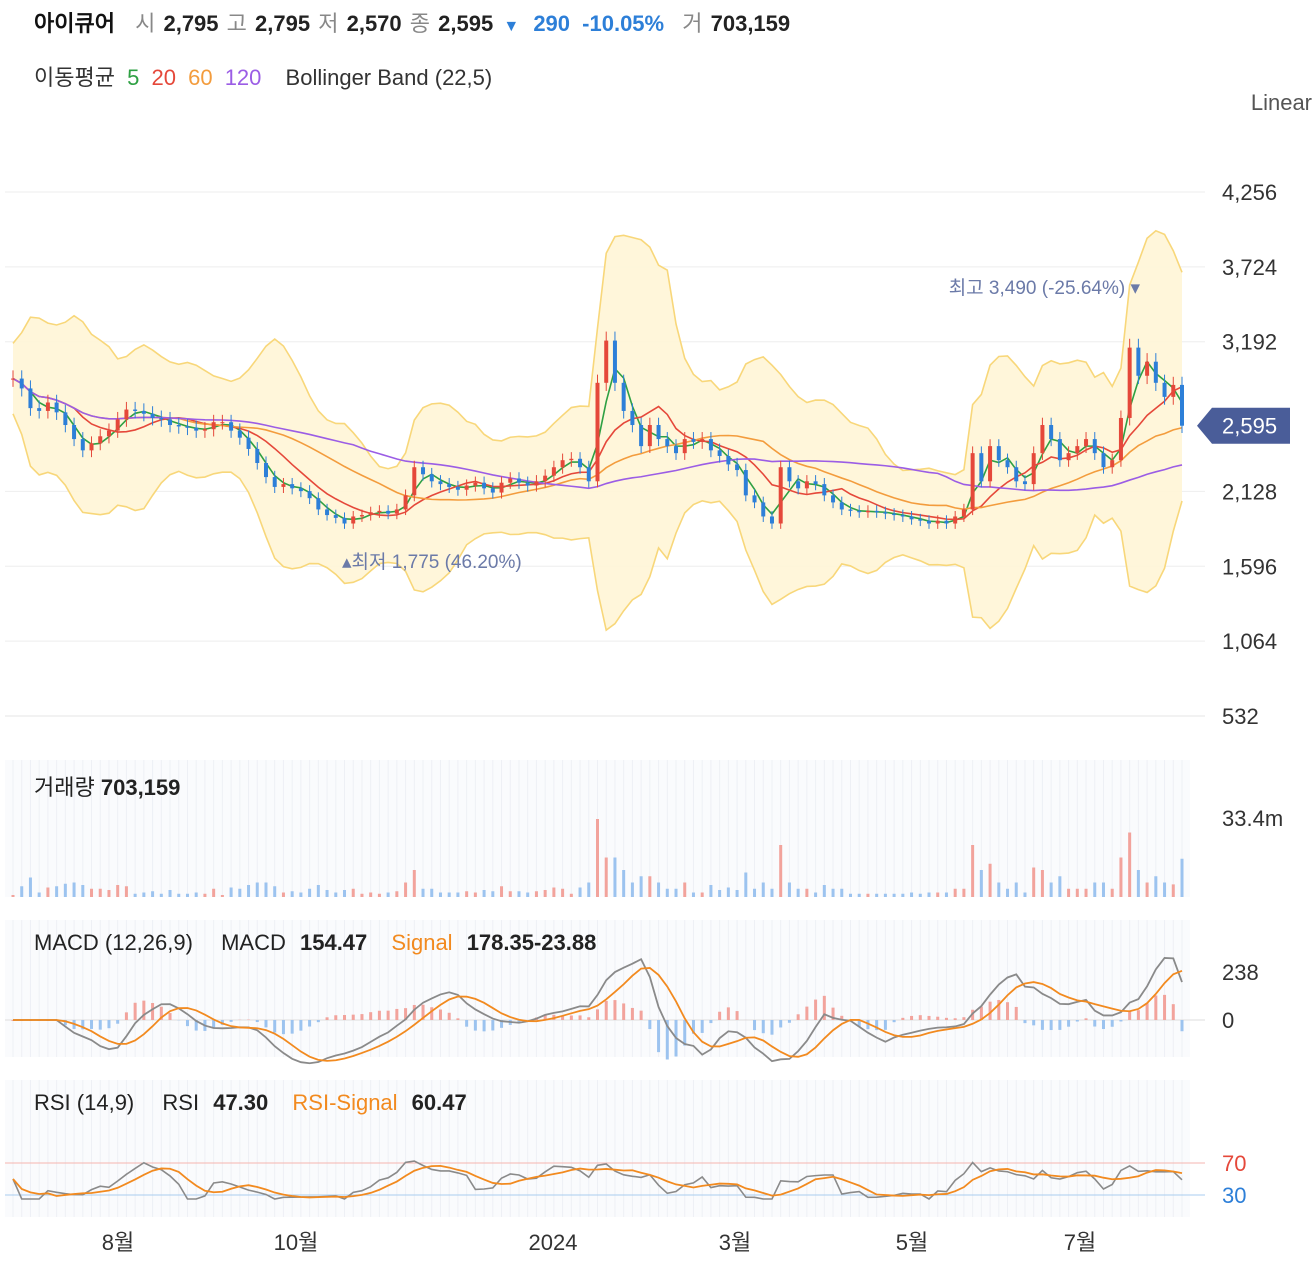  I want to click on time-axis-label: 7월, so click(1080, 1242).